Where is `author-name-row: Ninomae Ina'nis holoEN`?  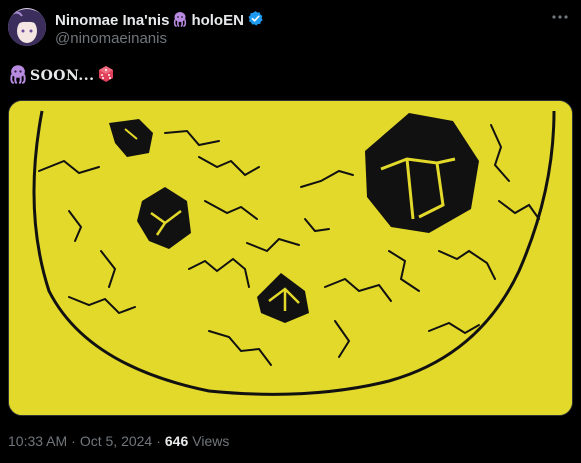 author-name-row: Ninomae Ina'nis holoEN is located at coordinates (159, 20).